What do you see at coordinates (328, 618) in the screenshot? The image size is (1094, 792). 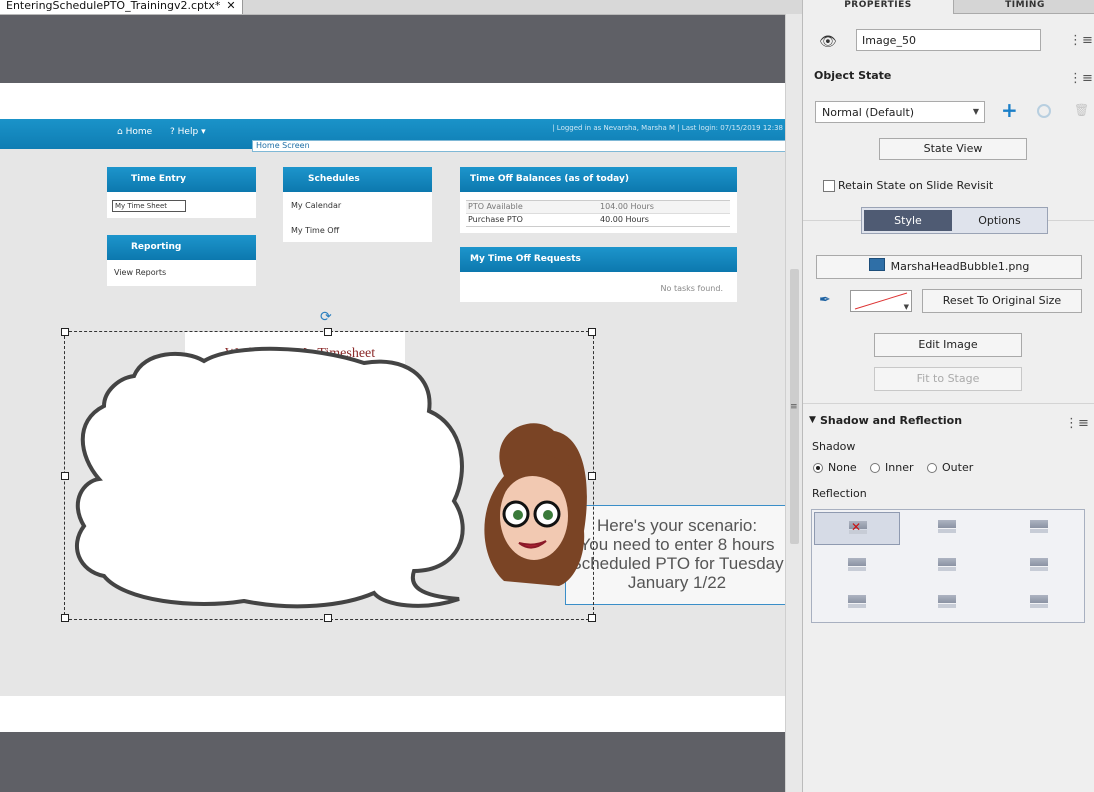 I see `resize-handle-bottom` at bounding box center [328, 618].